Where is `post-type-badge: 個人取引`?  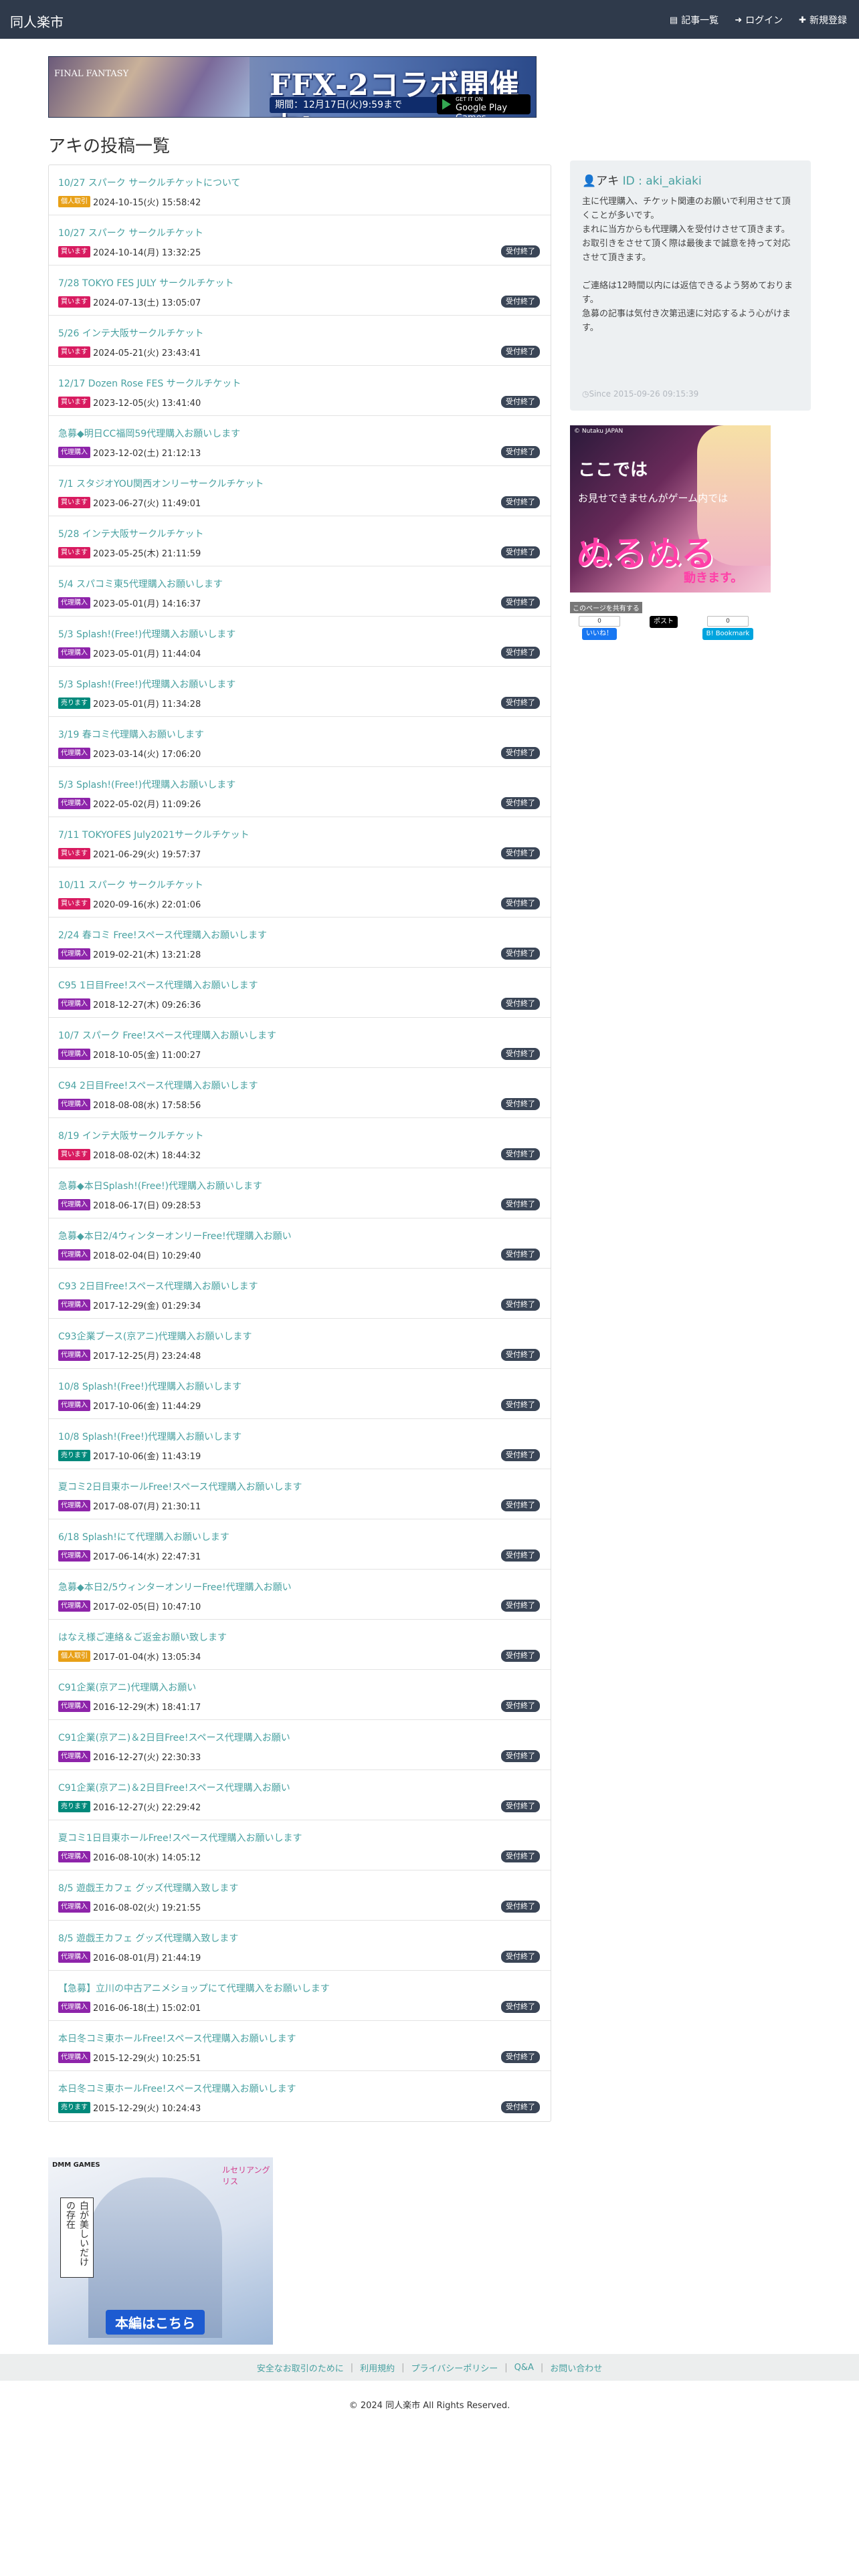 post-type-badge: 個人取引 is located at coordinates (74, 202).